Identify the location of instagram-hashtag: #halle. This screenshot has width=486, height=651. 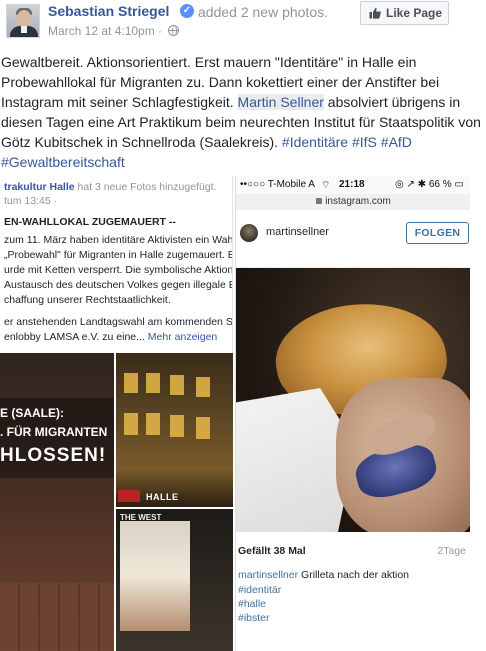
(252, 604).